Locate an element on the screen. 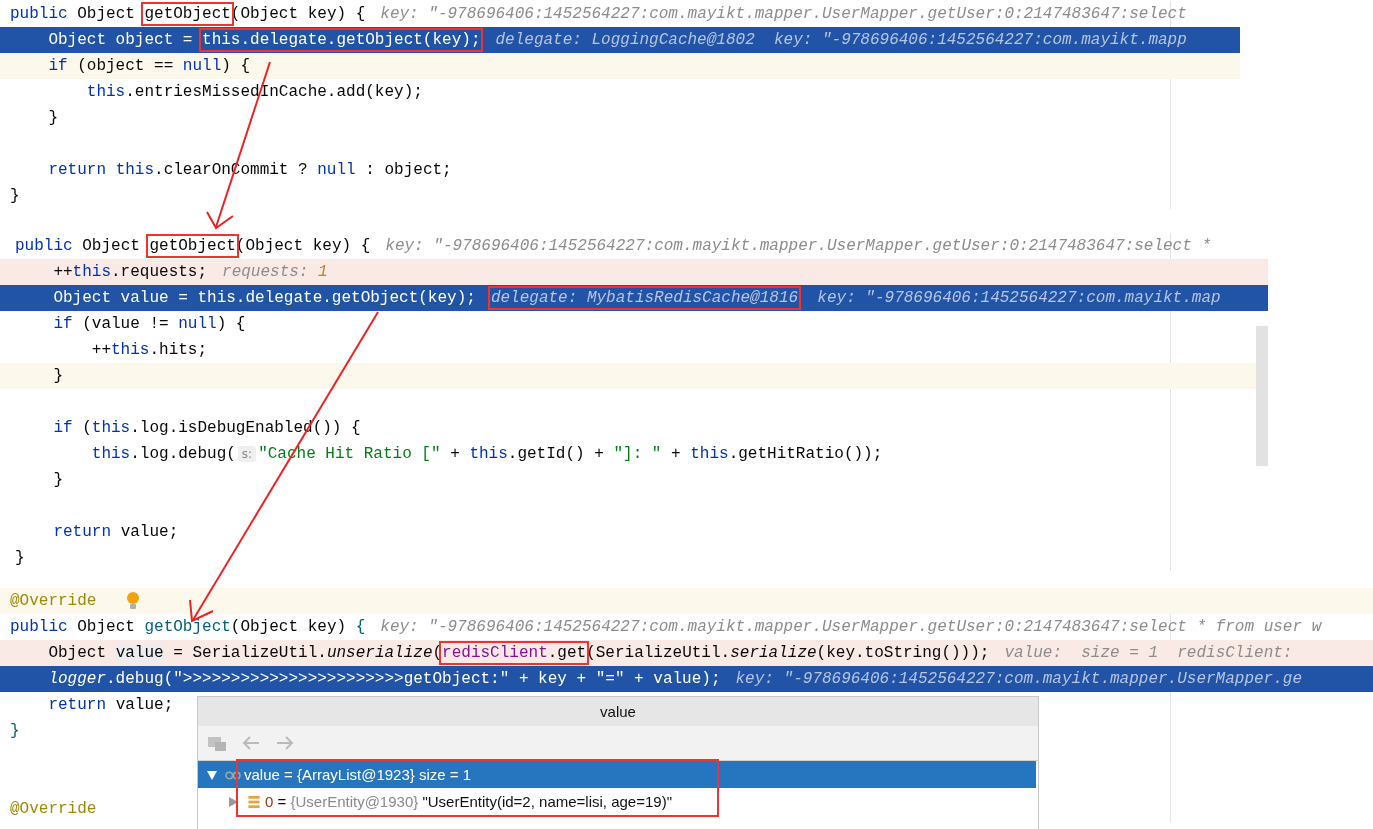  inline-value-hint: requests: 1 is located at coordinates (275, 272).